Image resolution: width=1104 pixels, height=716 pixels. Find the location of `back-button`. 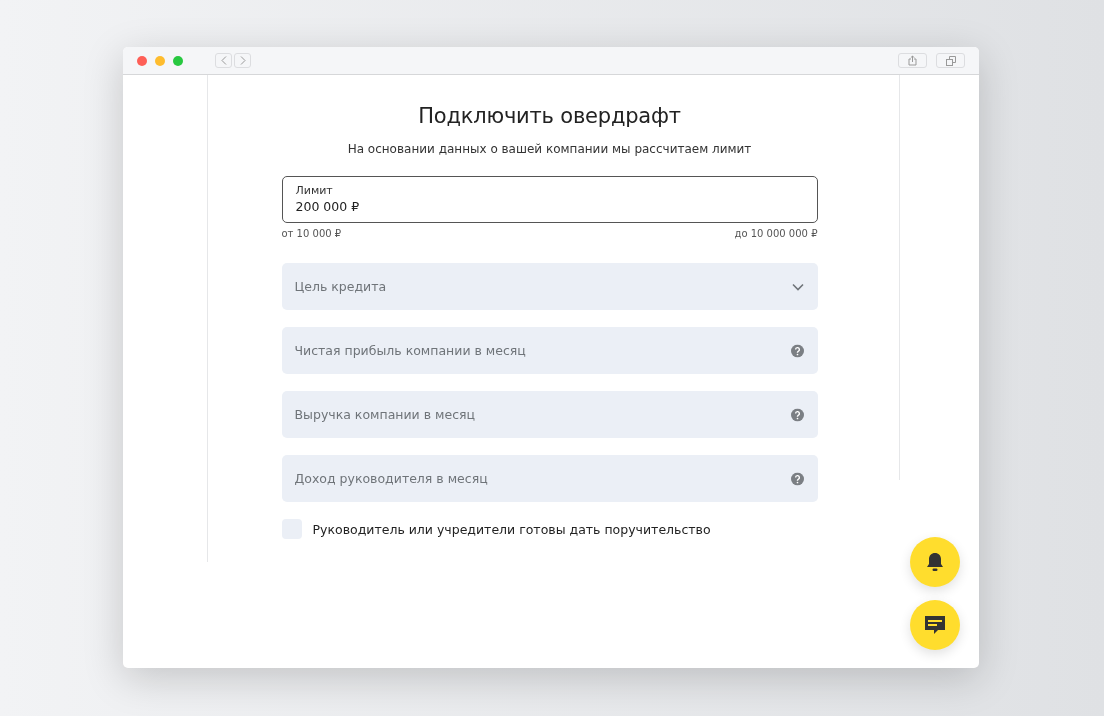

back-button is located at coordinates (223, 60).